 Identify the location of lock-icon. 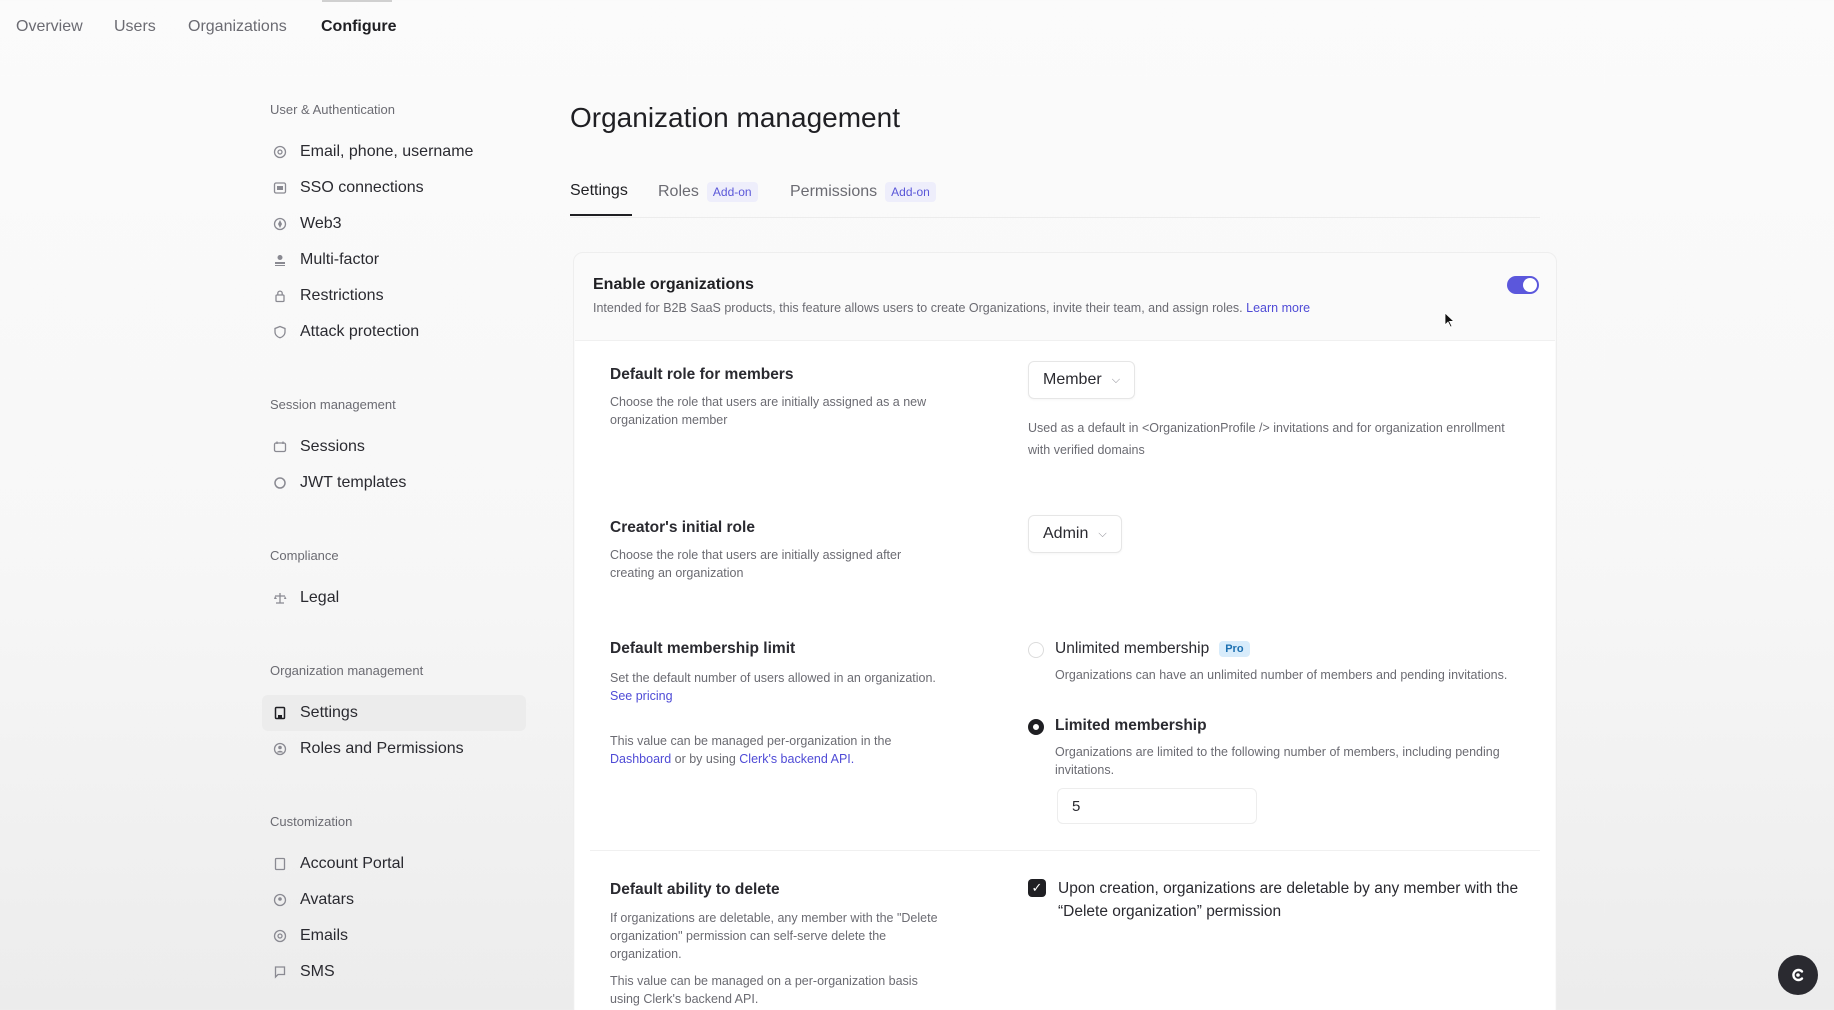
(280, 296).